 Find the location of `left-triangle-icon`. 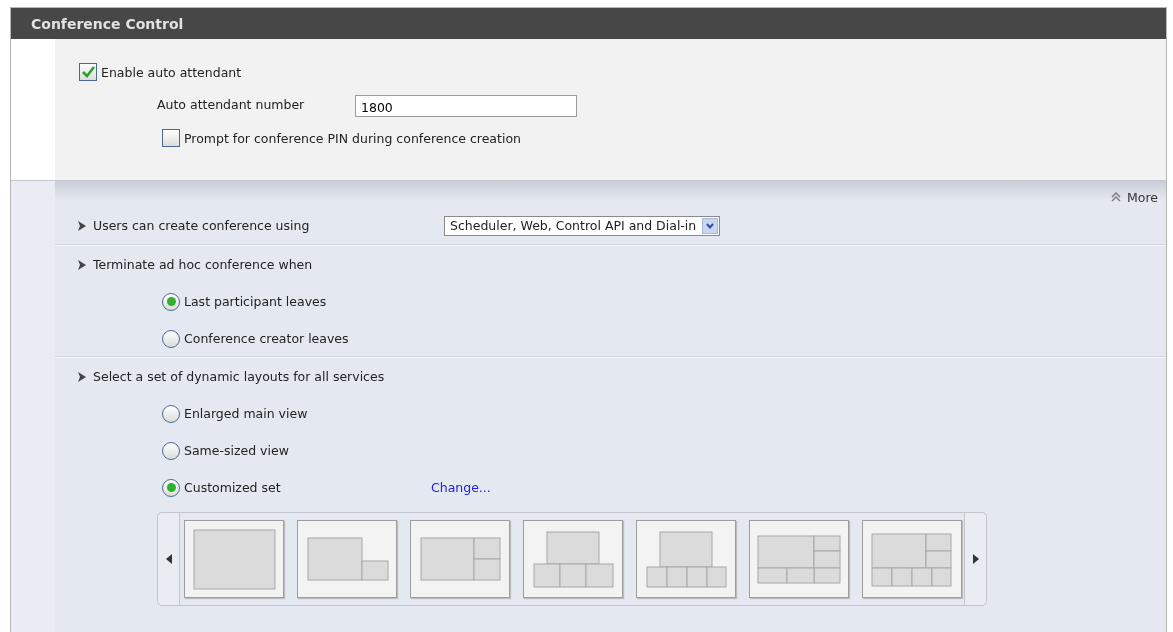

left-triangle-icon is located at coordinates (168, 559).